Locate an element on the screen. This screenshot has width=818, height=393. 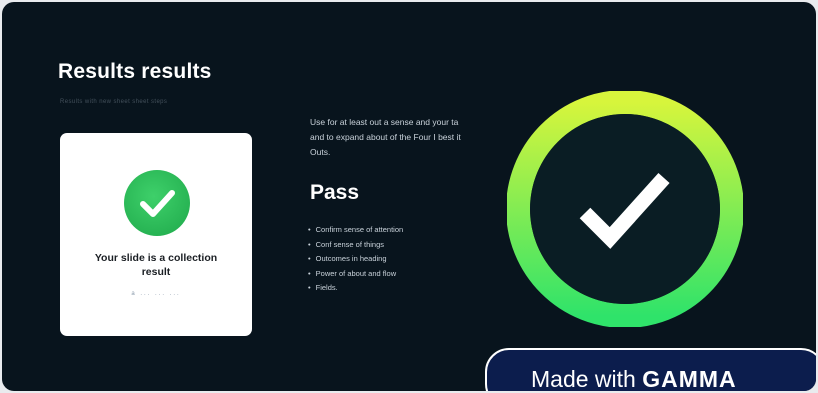
card-text: Your slide is a collection result is located at coordinates (156, 265).